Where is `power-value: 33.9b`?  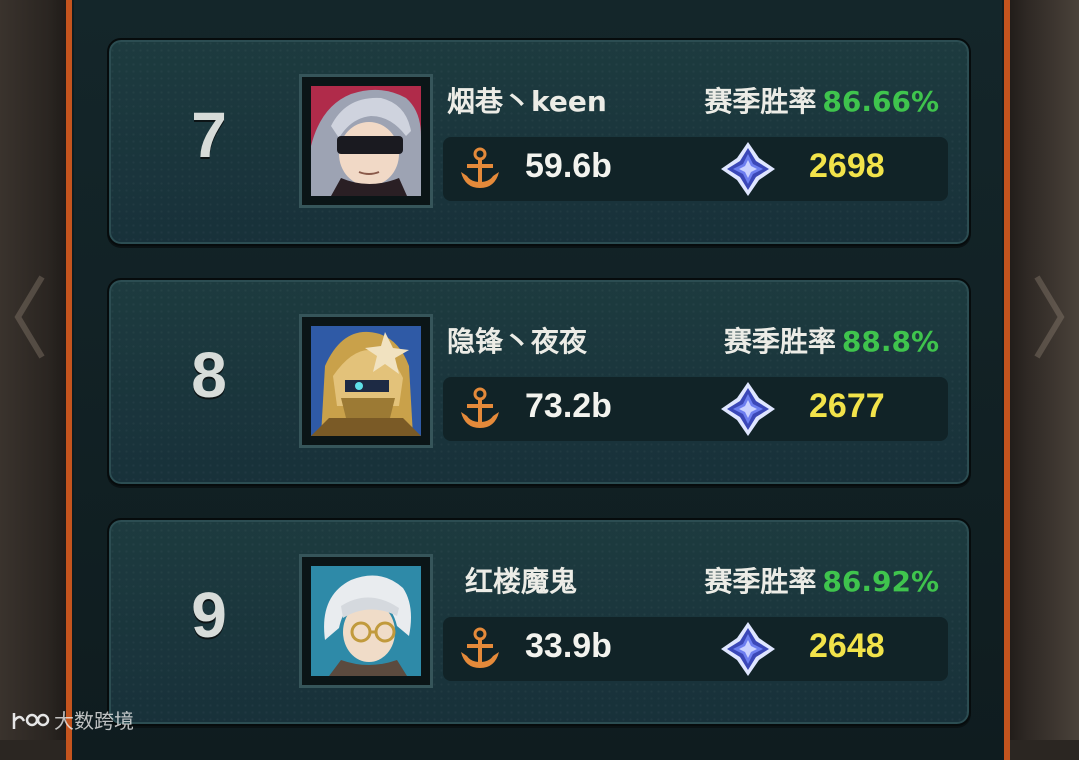 power-value: 33.9b is located at coordinates (568, 646).